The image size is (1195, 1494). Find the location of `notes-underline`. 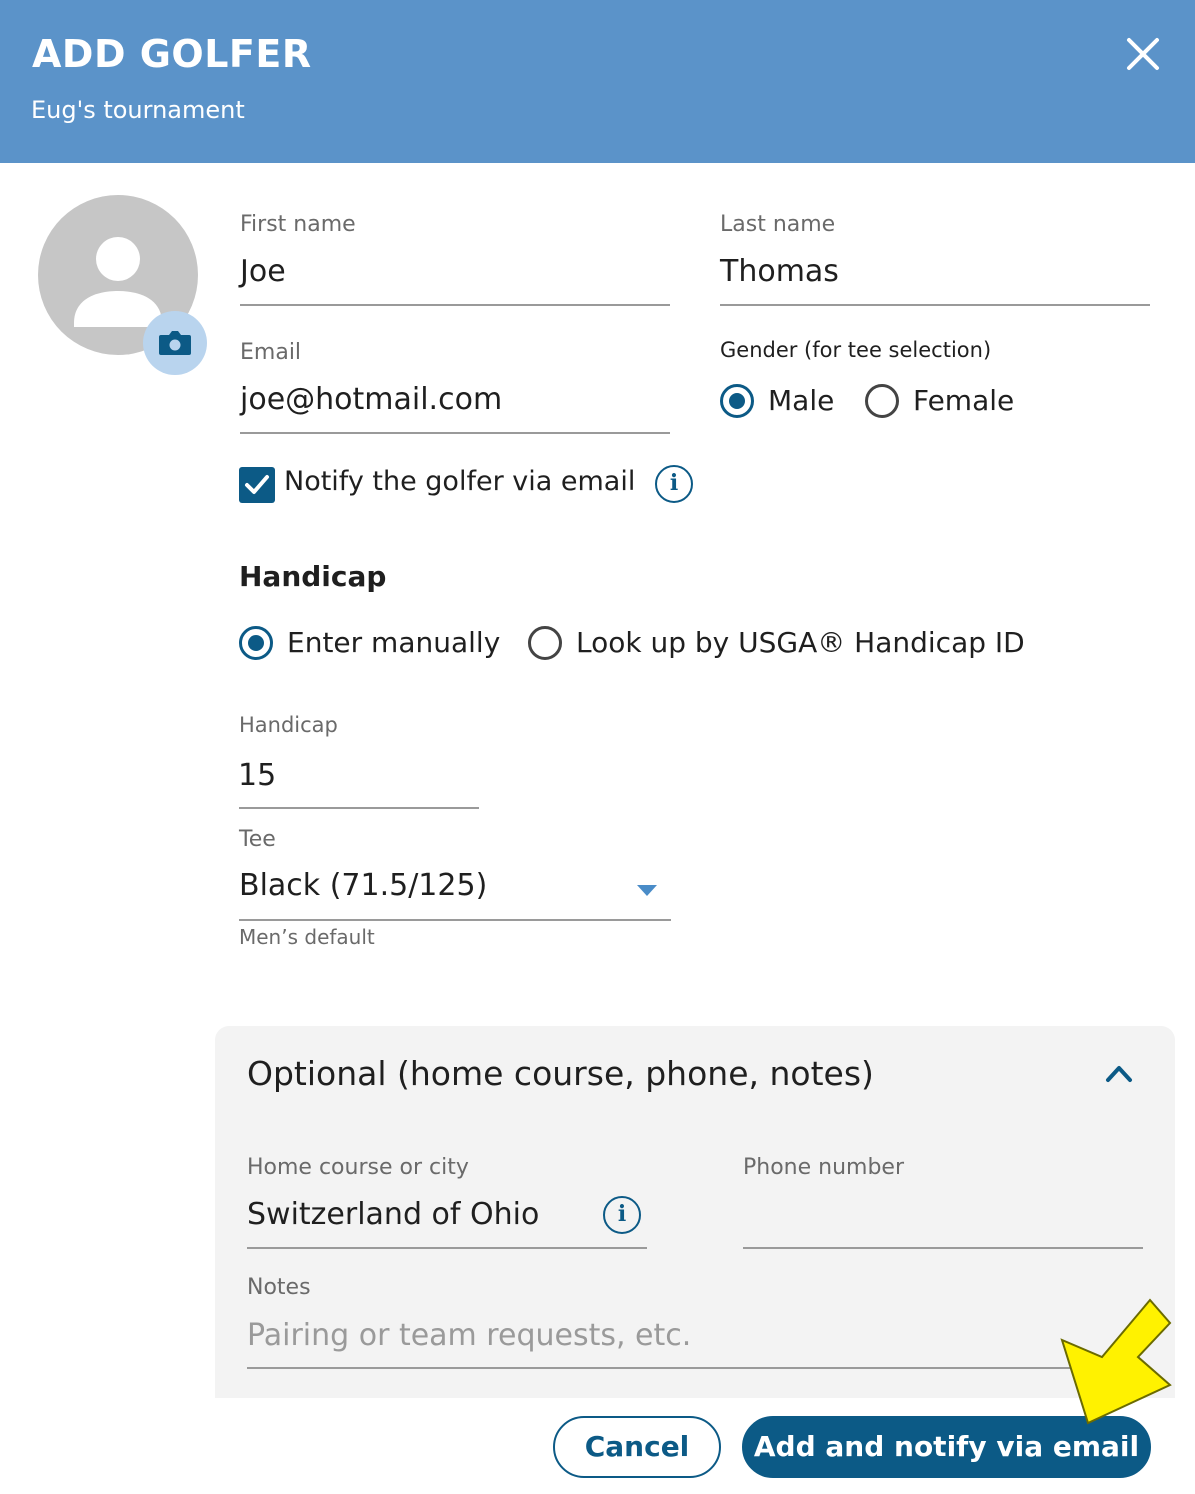

notes-underline is located at coordinates (697, 1368).